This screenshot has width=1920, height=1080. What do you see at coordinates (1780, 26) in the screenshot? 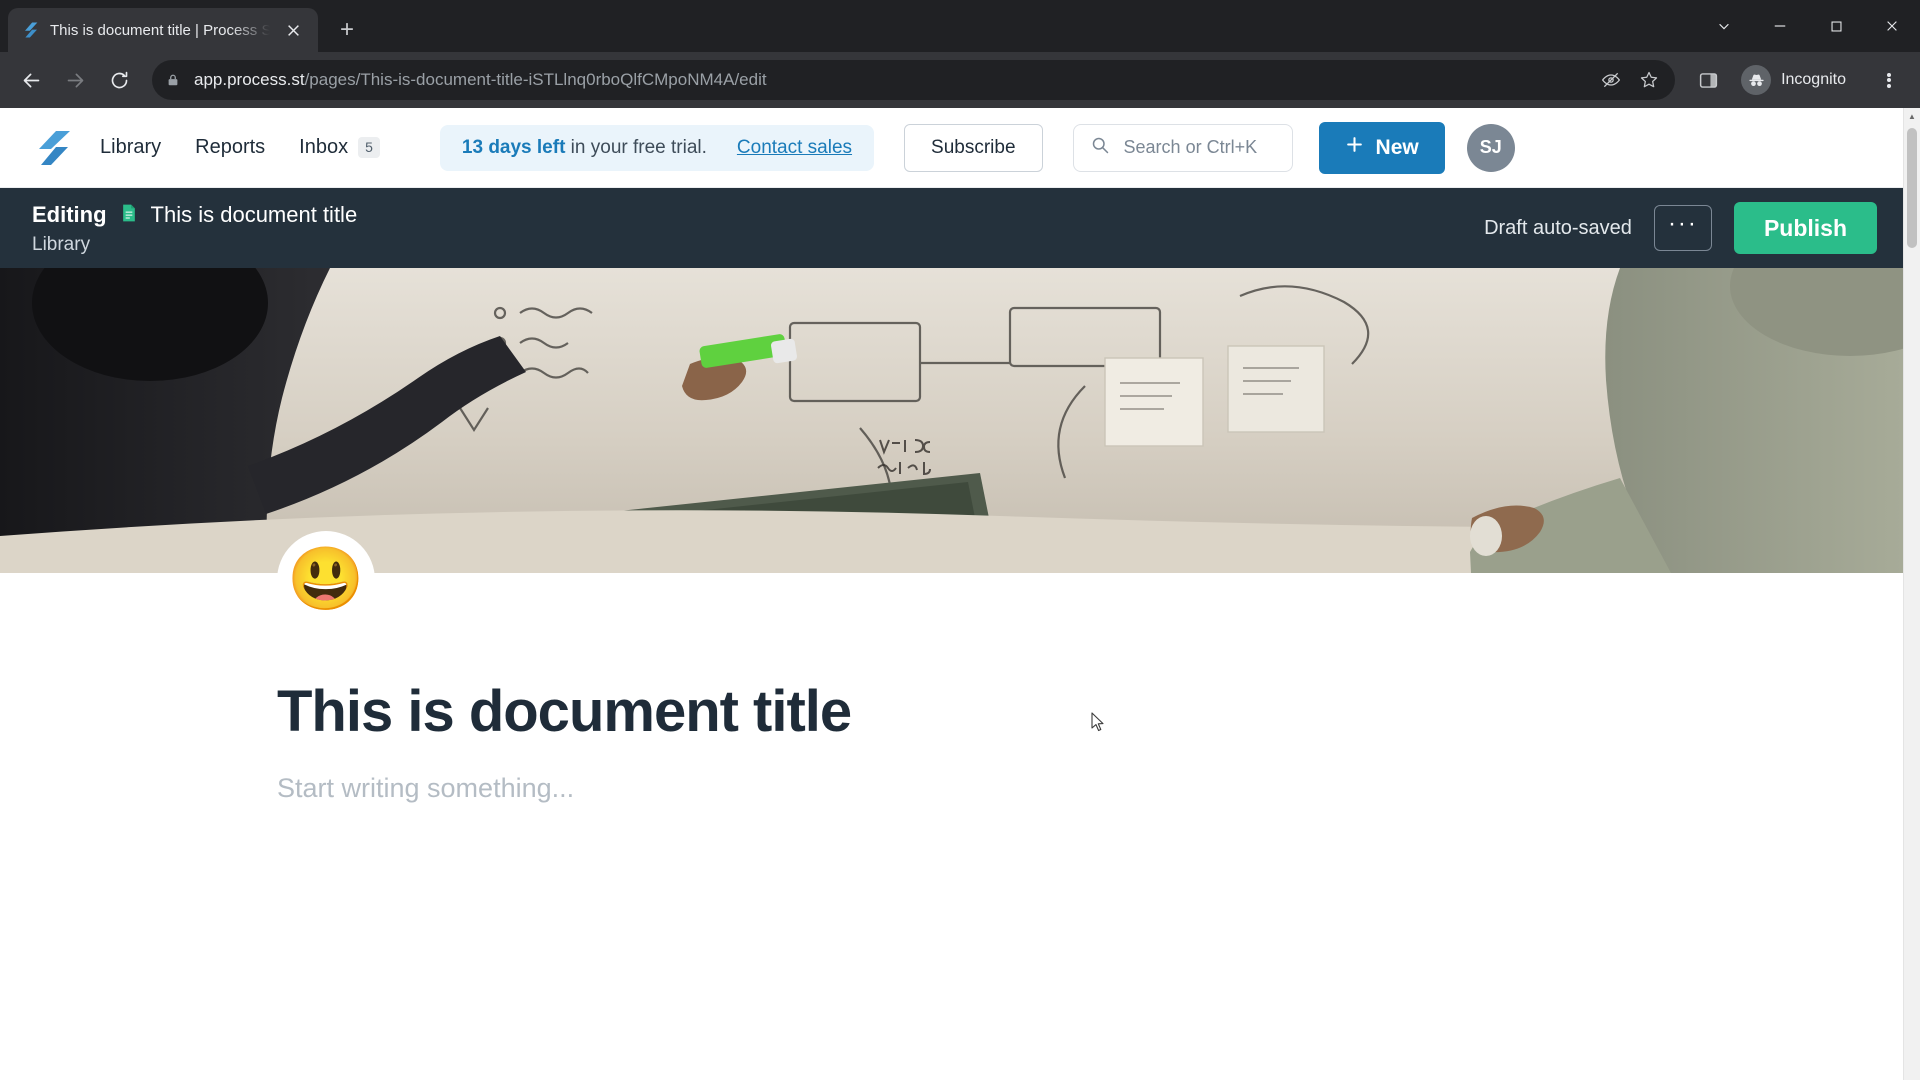
I see `minimize-icon` at bounding box center [1780, 26].